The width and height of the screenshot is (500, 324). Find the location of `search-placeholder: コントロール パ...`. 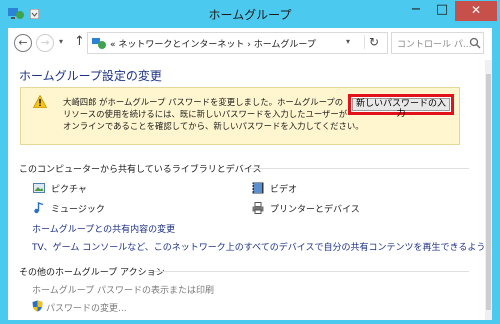

search-placeholder: コントロール パ... is located at coordinates (434, 45).